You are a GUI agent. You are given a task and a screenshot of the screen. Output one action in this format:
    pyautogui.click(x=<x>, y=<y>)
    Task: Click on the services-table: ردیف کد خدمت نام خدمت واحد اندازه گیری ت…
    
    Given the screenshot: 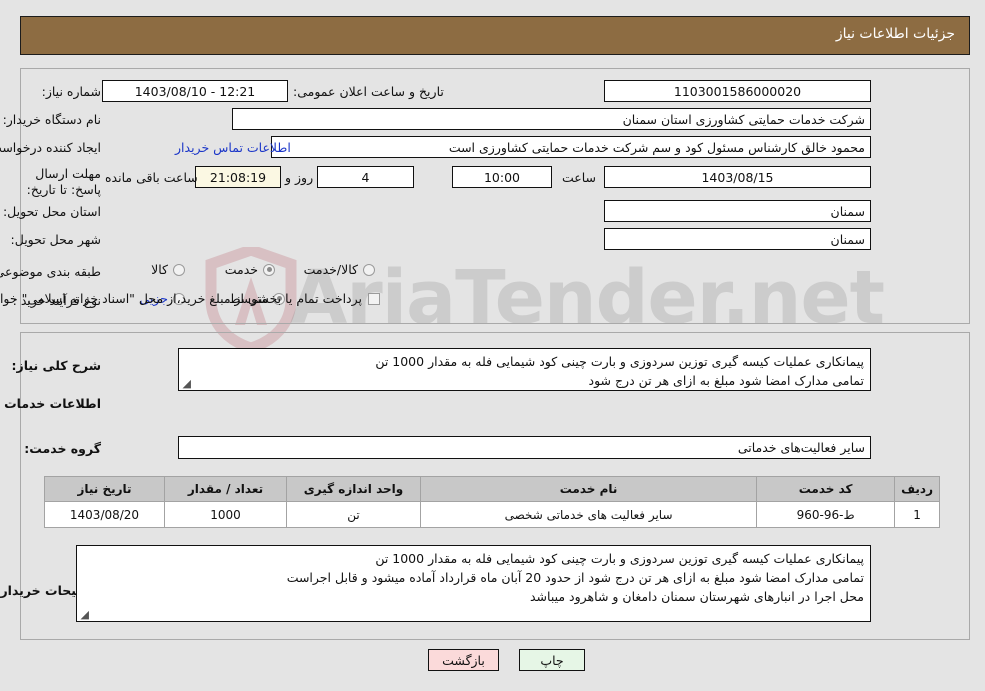 What is the action you would take?
    pyautogui.click(x=492, y=502)
    